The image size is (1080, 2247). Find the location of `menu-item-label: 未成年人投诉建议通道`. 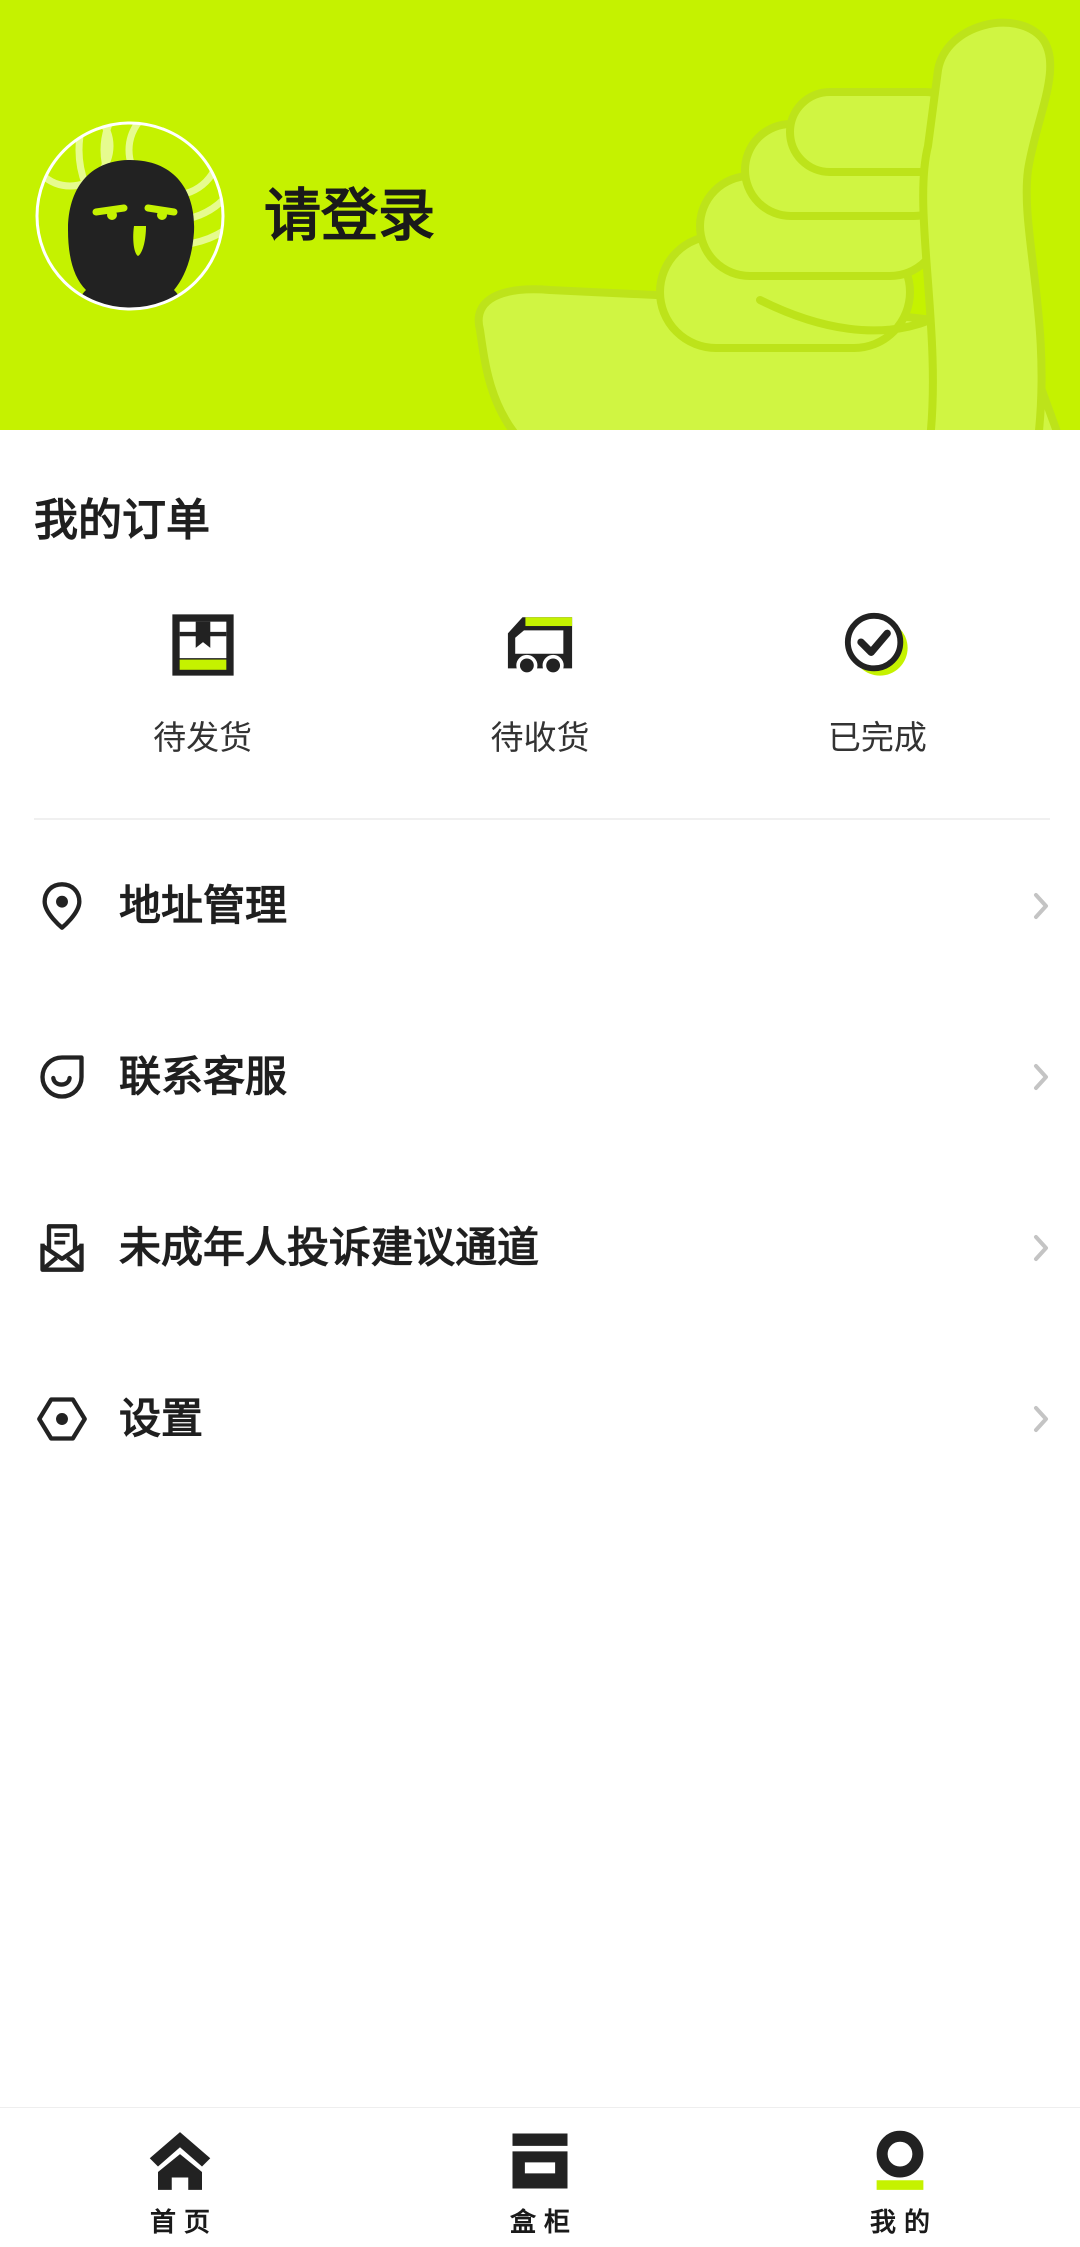

menu-item-label: 未成年人投诉建议通道 is located at coordinates (329, 1247).